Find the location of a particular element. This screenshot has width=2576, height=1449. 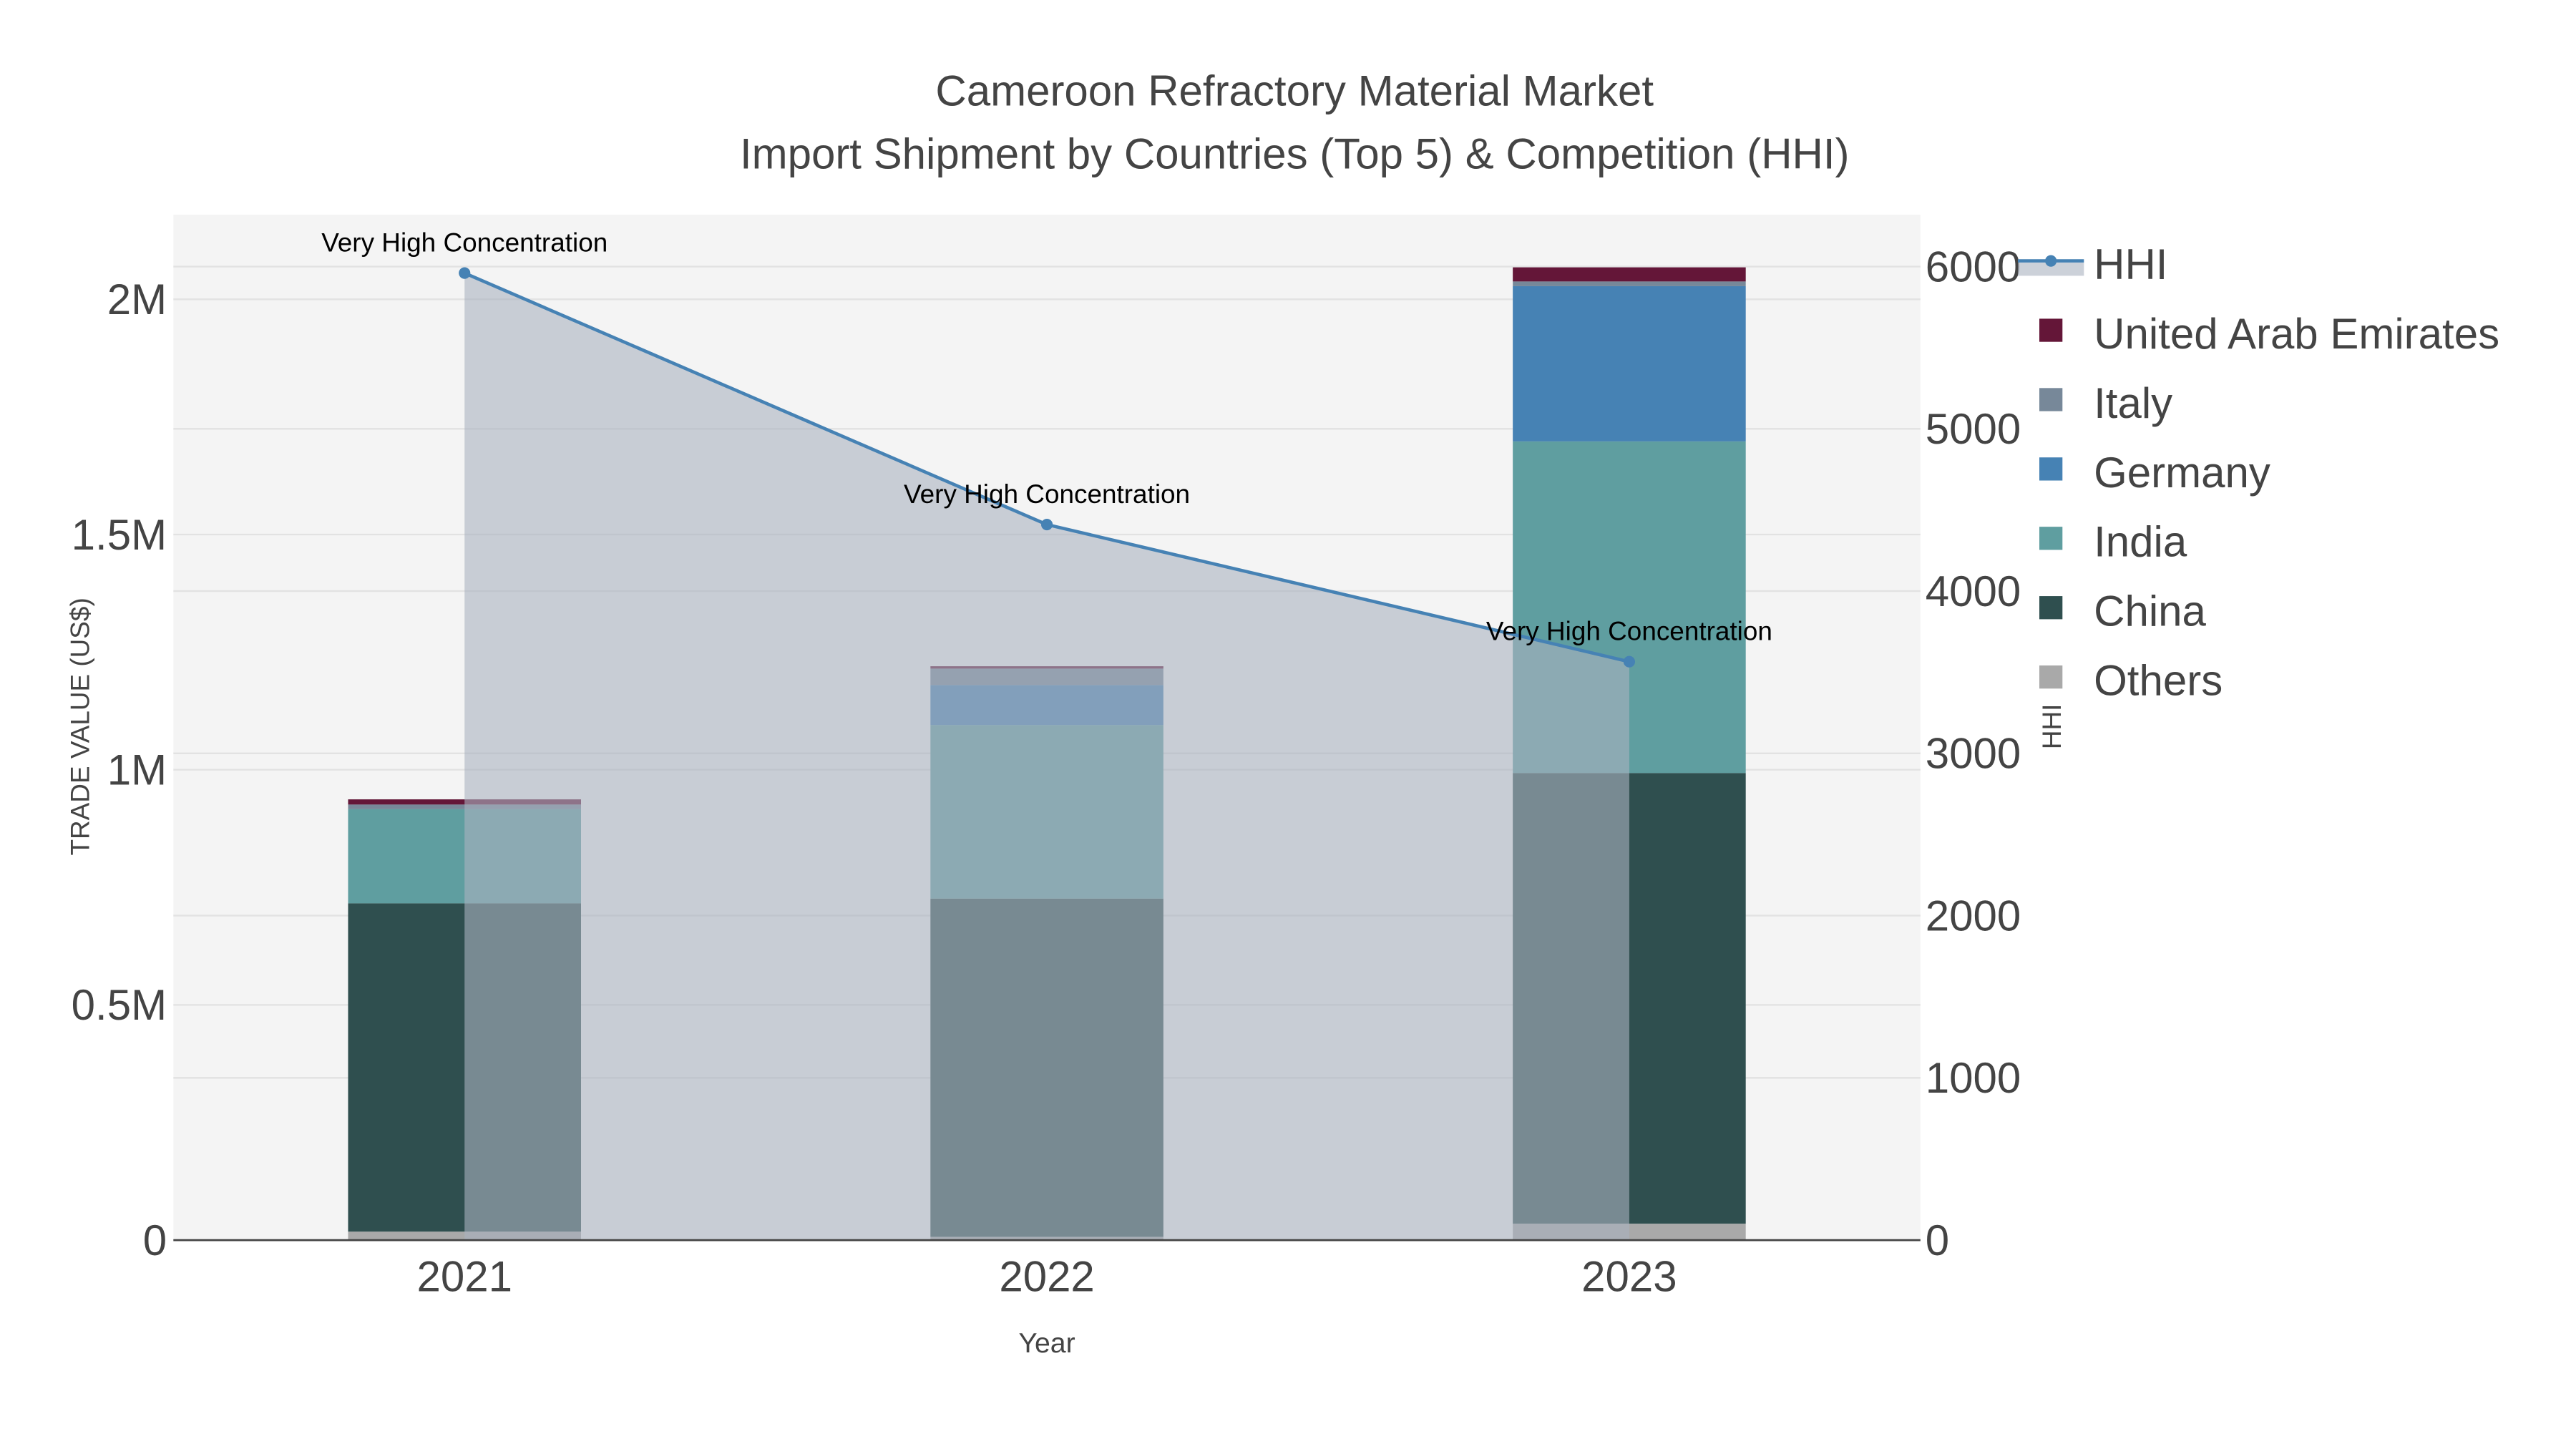

legend-item-germany: Germany is located at coordinates (2154, 473).